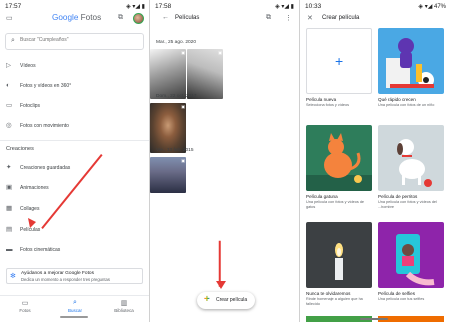  What do you see at coordinates (341, 18) in the screenshot?
I see `page-title: Crear película` at bounding box center [341, 18].